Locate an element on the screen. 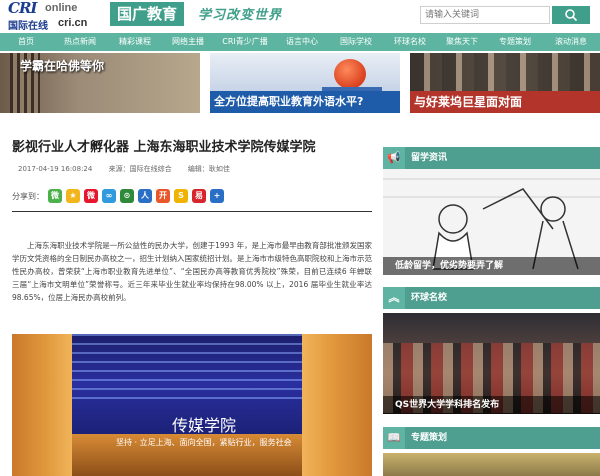 This screenshot has width=600, height=476. nav-item-hot-news: 热点新闻 is located at coordinates (80, 42).